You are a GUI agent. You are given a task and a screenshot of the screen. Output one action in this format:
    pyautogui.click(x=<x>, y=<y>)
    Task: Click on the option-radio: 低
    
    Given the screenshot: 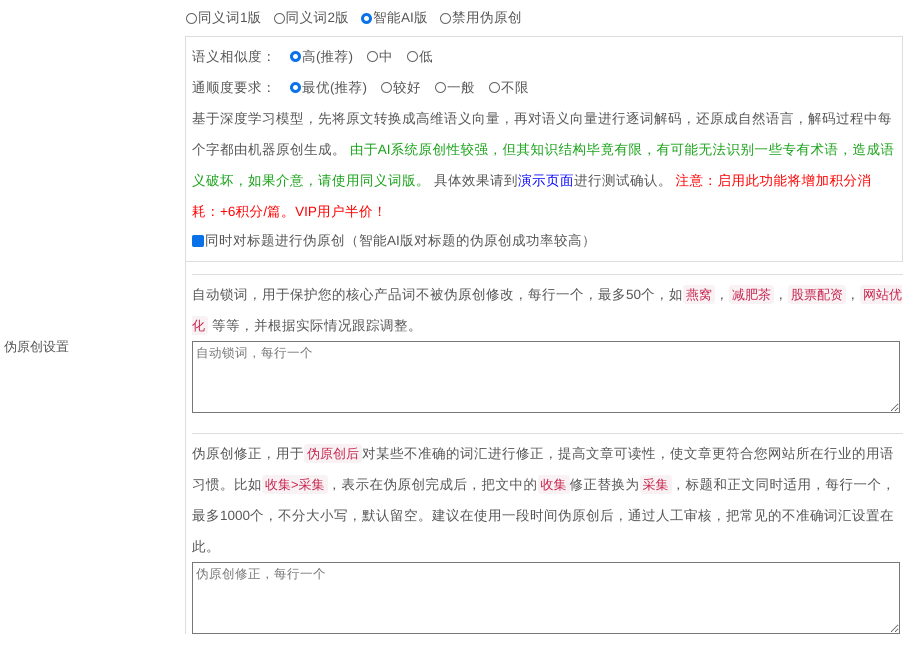 What is the action you would take?
    pyautogui.click(x=420, y=57)
    